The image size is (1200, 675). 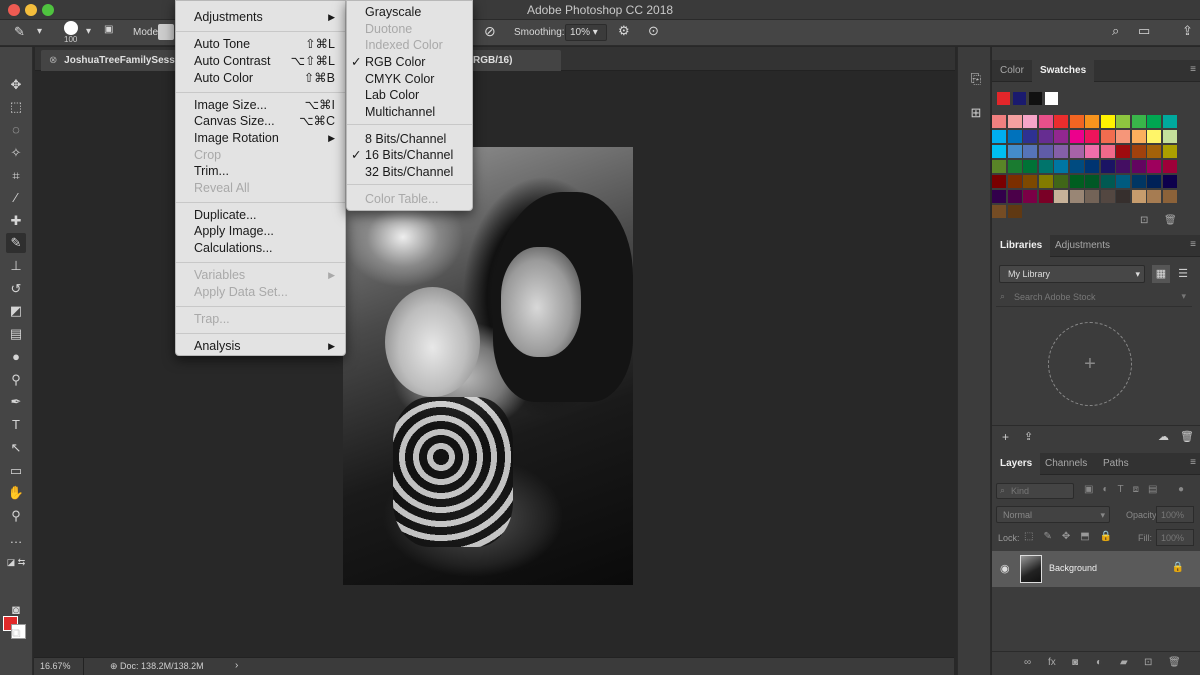 I want to click on zoom-tool-icon: ⚲, so click(x=16, y=516).